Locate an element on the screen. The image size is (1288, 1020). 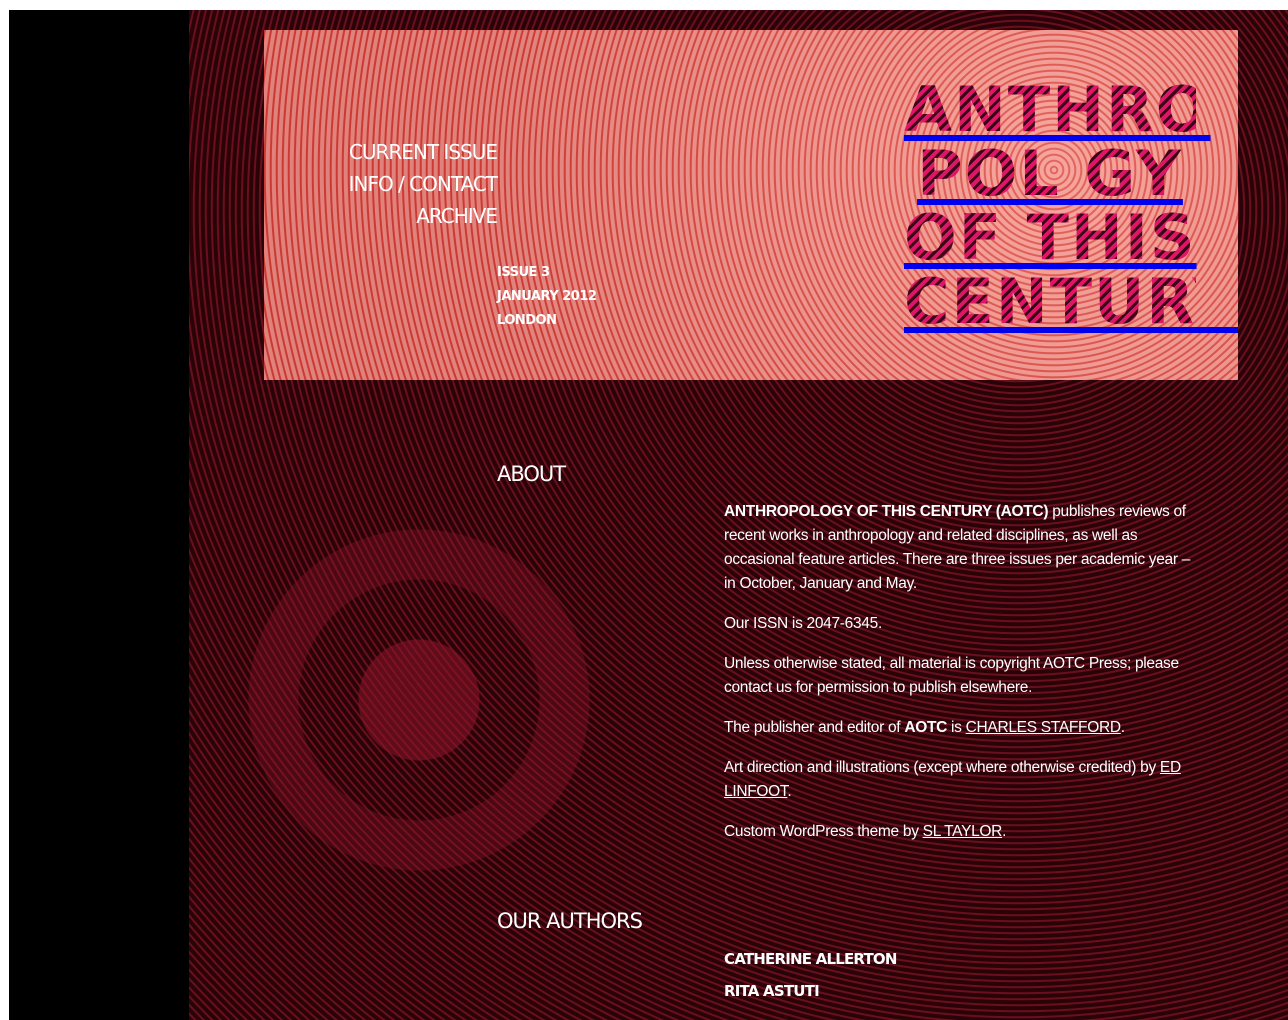
about-text: The publisher and editor of is located at coordinates (814, 727).